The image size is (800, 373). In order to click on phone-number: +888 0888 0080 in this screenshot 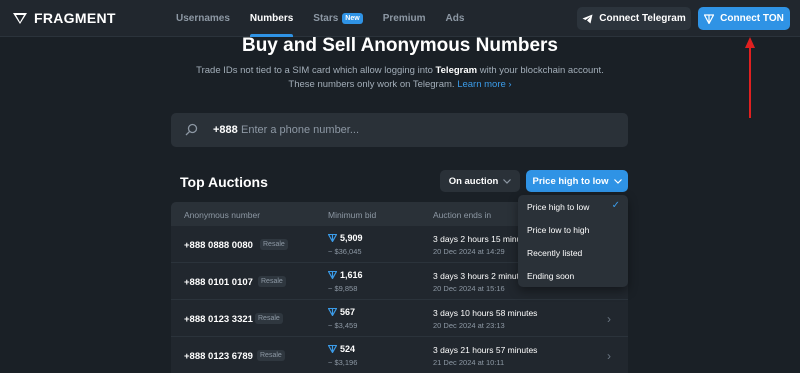, I will do `click(218, 245)`.